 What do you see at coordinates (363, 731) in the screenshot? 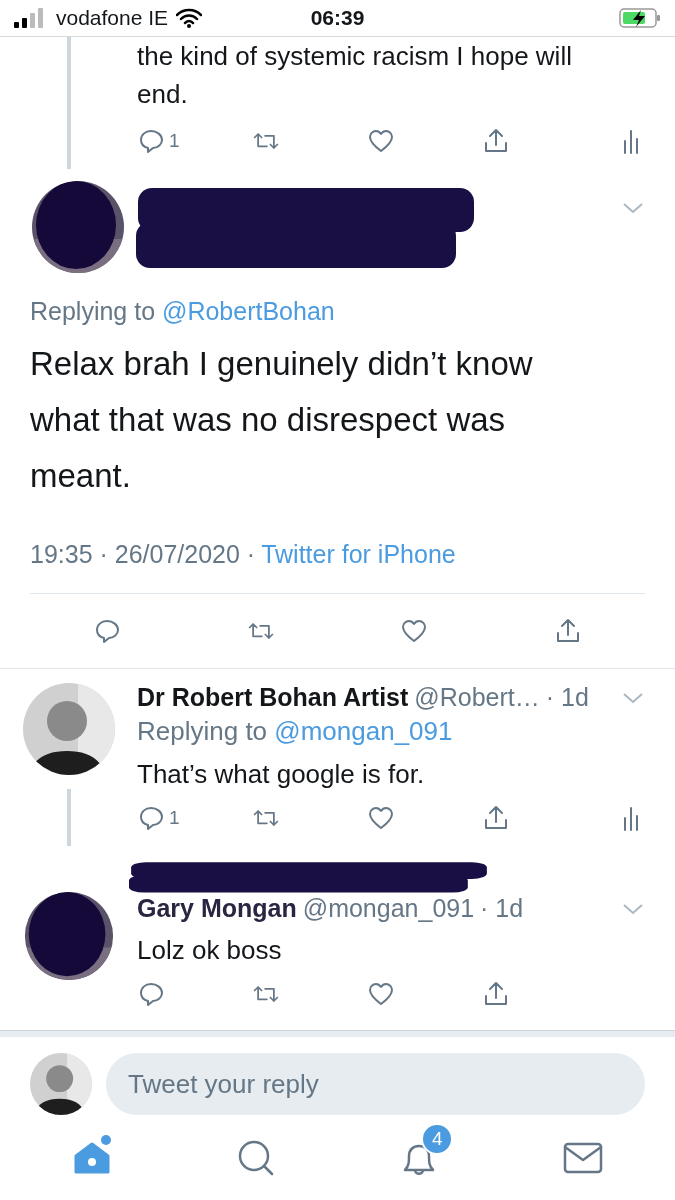
I see `mention-link: @mongan_091` at bounding box center [363, 731].